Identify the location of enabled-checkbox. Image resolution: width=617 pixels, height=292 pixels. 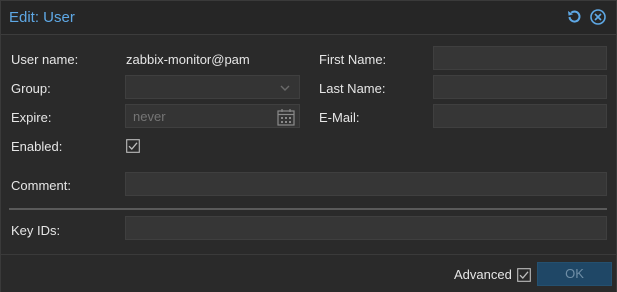
(133, 146).